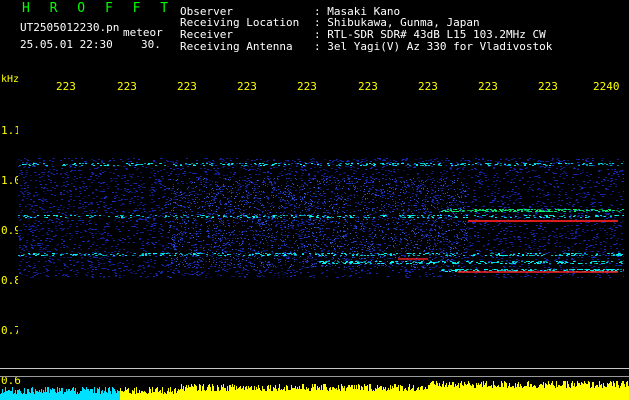  What do you see at coordinates (206, 34) in the screenshot?
I see `info-receiver-label: Receiver` at bounding box center [206, 34].